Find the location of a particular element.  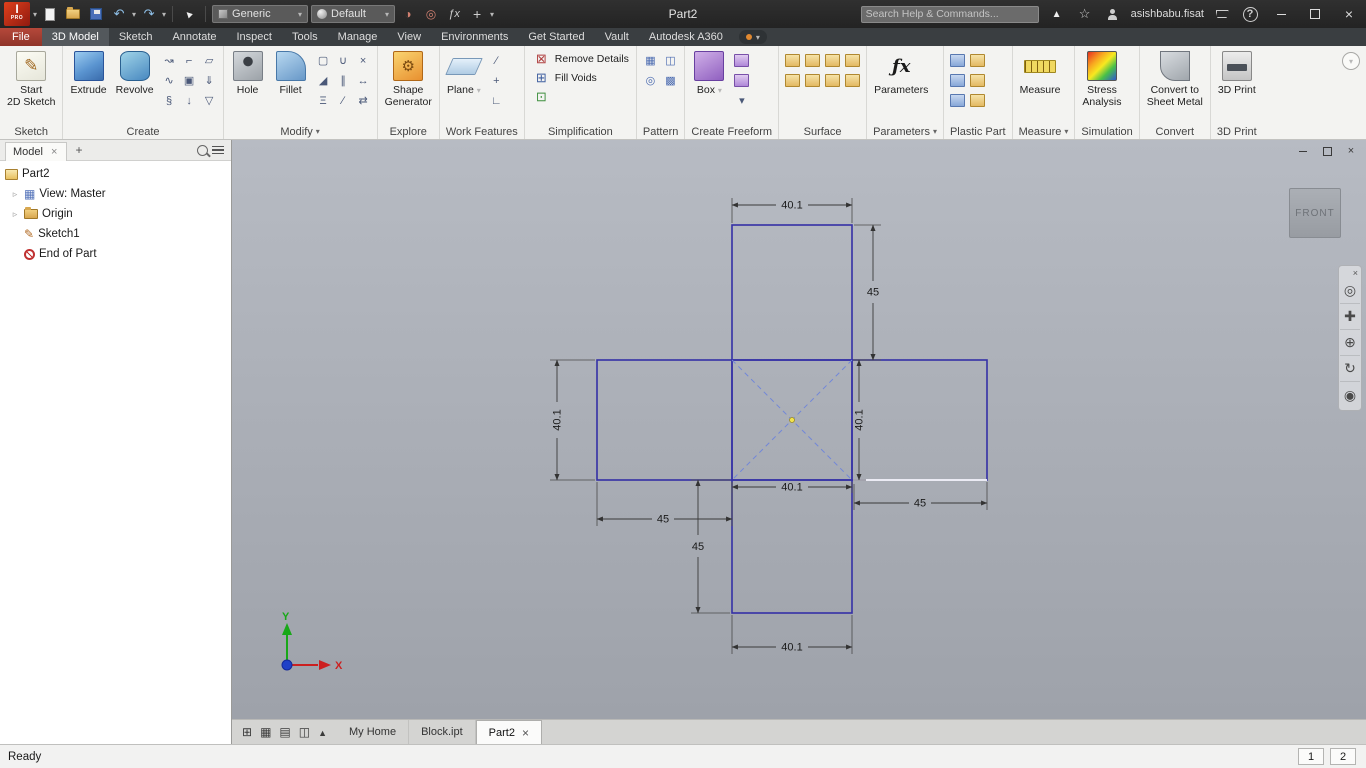

remove-details-button: Remove Details is located at coordinates (580, 58).